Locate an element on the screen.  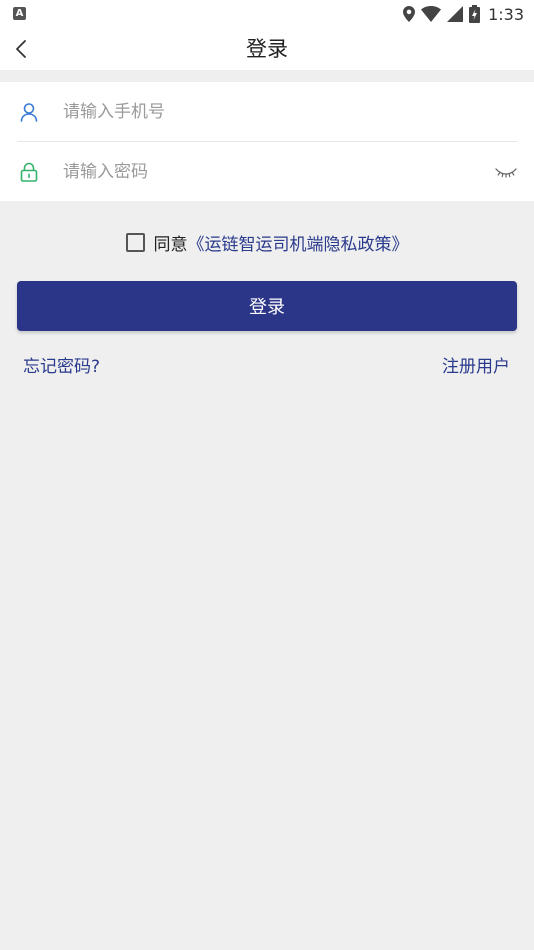
password-row is located at coordinates (267, 171).